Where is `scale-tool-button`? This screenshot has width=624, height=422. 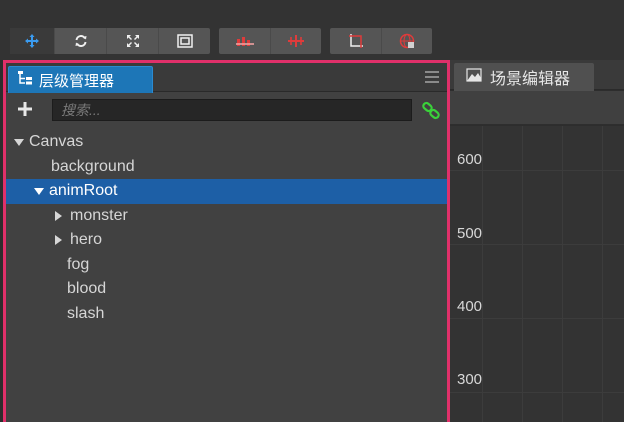
scale-tool-button is located at coordinates (132, 41).